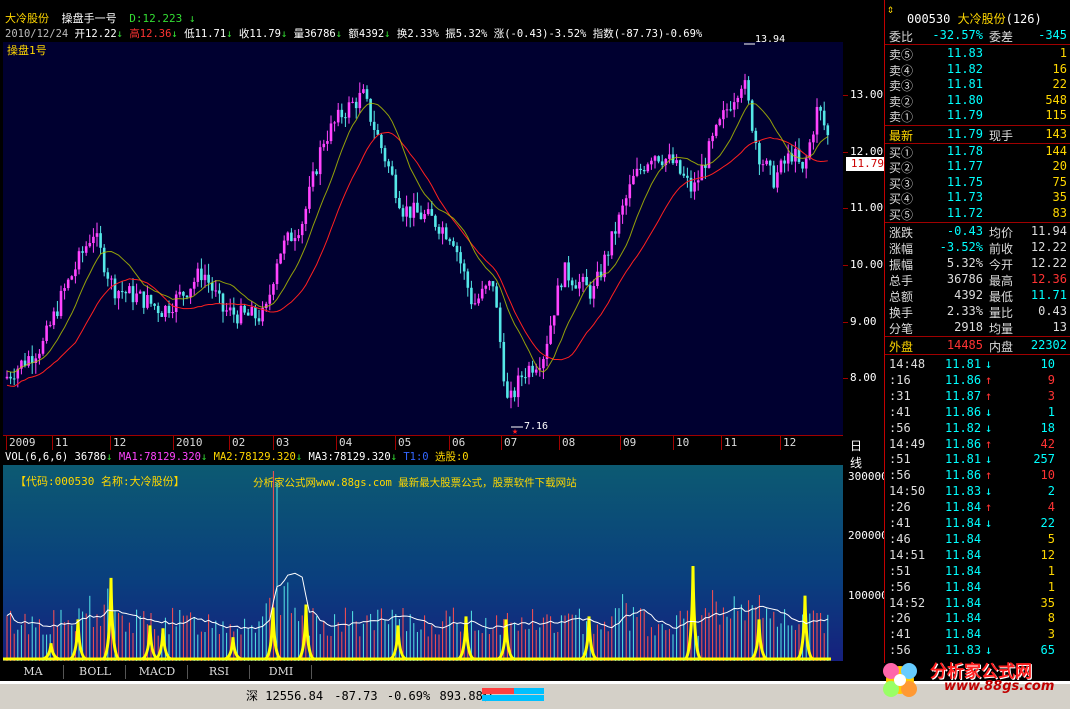 The width and height of the screenshot is (1070, 709). What do you see at coordinates (977, 328) in the screenshot?
I see `stat-row: 分笔 2918 均量 13` at bounding box center [977, 328].